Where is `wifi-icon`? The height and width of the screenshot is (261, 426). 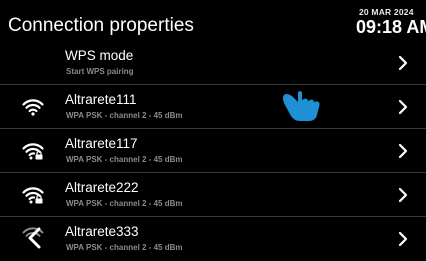 wifi-icon is located at coordinates (33, 107).